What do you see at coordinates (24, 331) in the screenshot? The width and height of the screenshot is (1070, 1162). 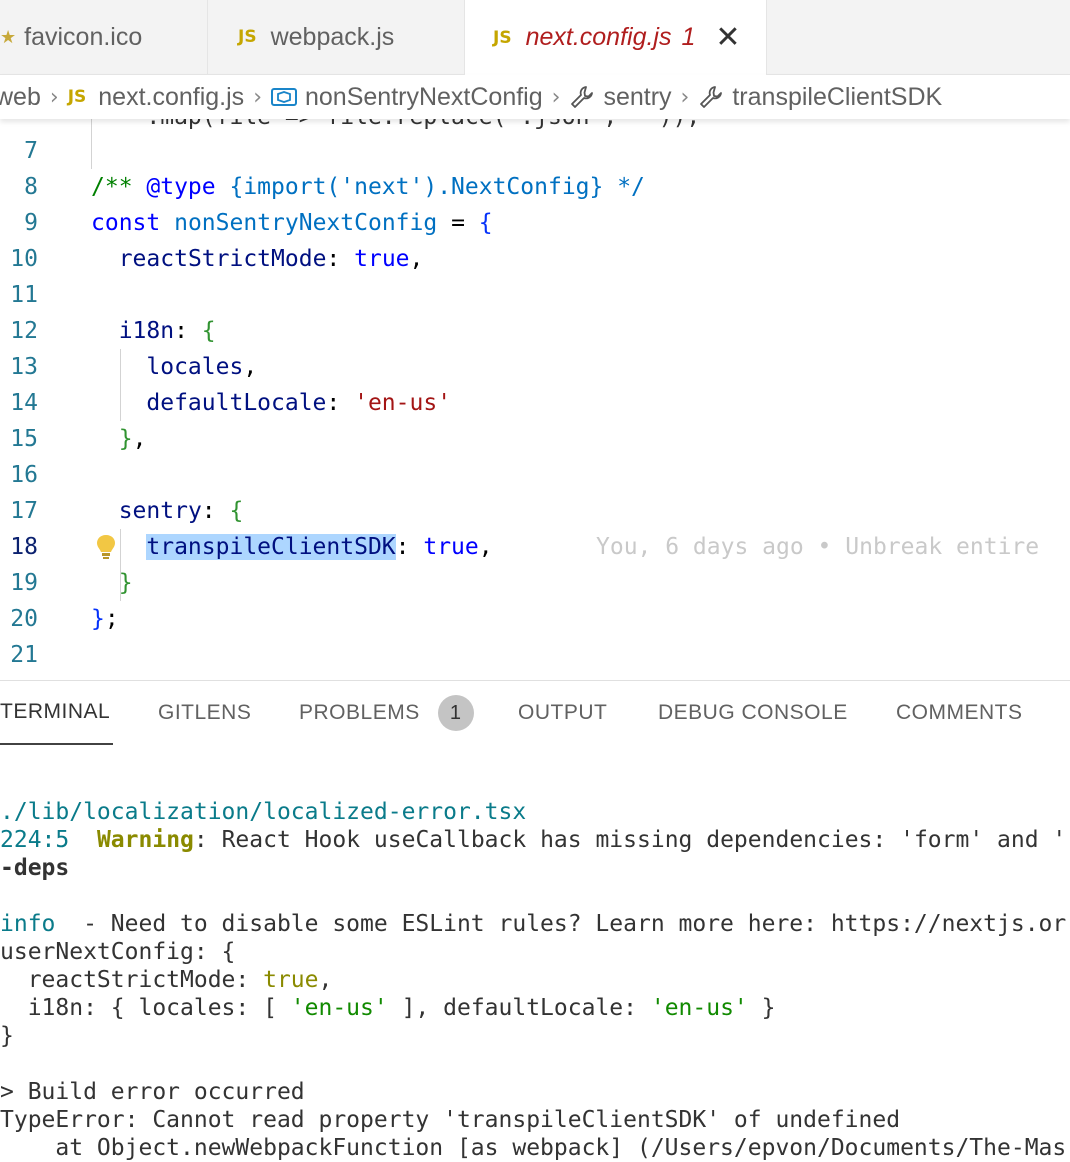 I see `line-number: 12` at bounding box center [24, 331].